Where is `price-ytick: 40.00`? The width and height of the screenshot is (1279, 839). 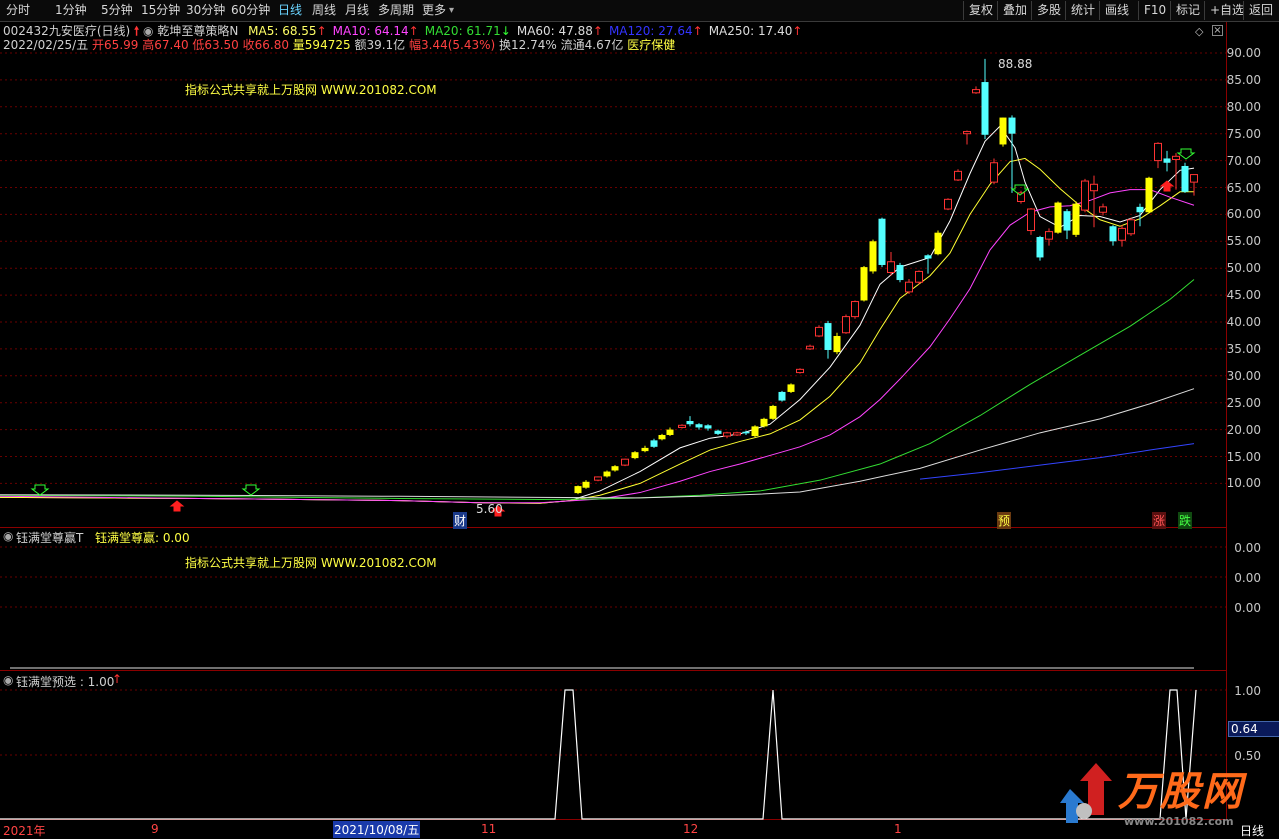 price-ytick: 40.00 is located at coordinates (1243, 322).